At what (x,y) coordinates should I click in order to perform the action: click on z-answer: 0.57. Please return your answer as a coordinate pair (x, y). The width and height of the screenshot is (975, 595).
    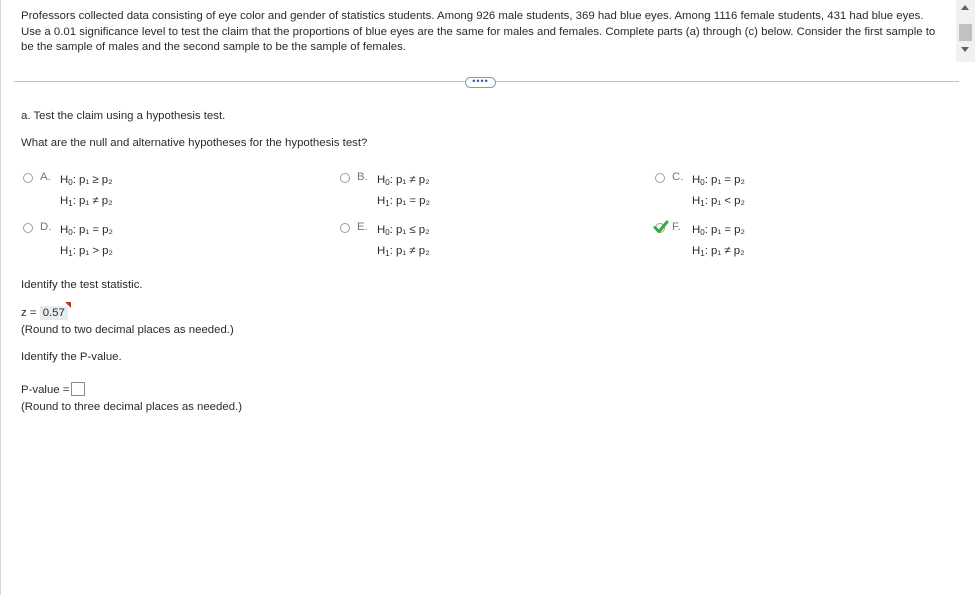
    Looking at the image, I should click on (55, 311).